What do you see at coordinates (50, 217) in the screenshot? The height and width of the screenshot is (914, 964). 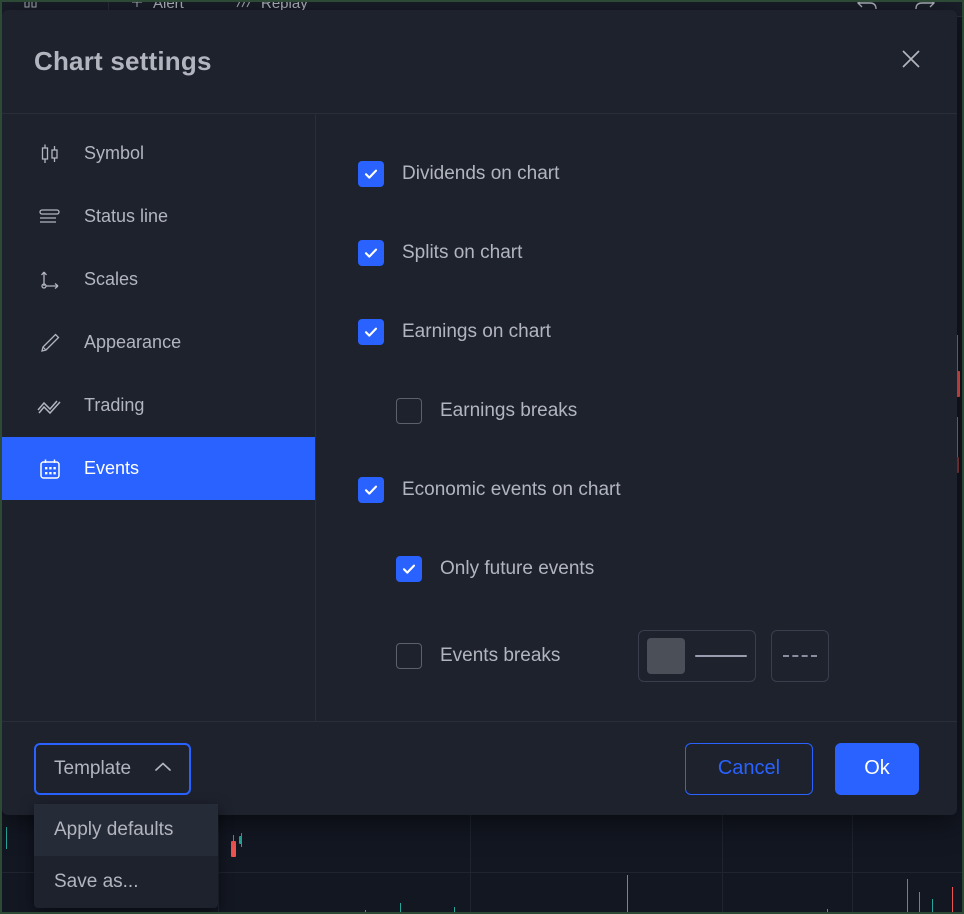 I see `status-line-icon` at bounding box center [50, 217].